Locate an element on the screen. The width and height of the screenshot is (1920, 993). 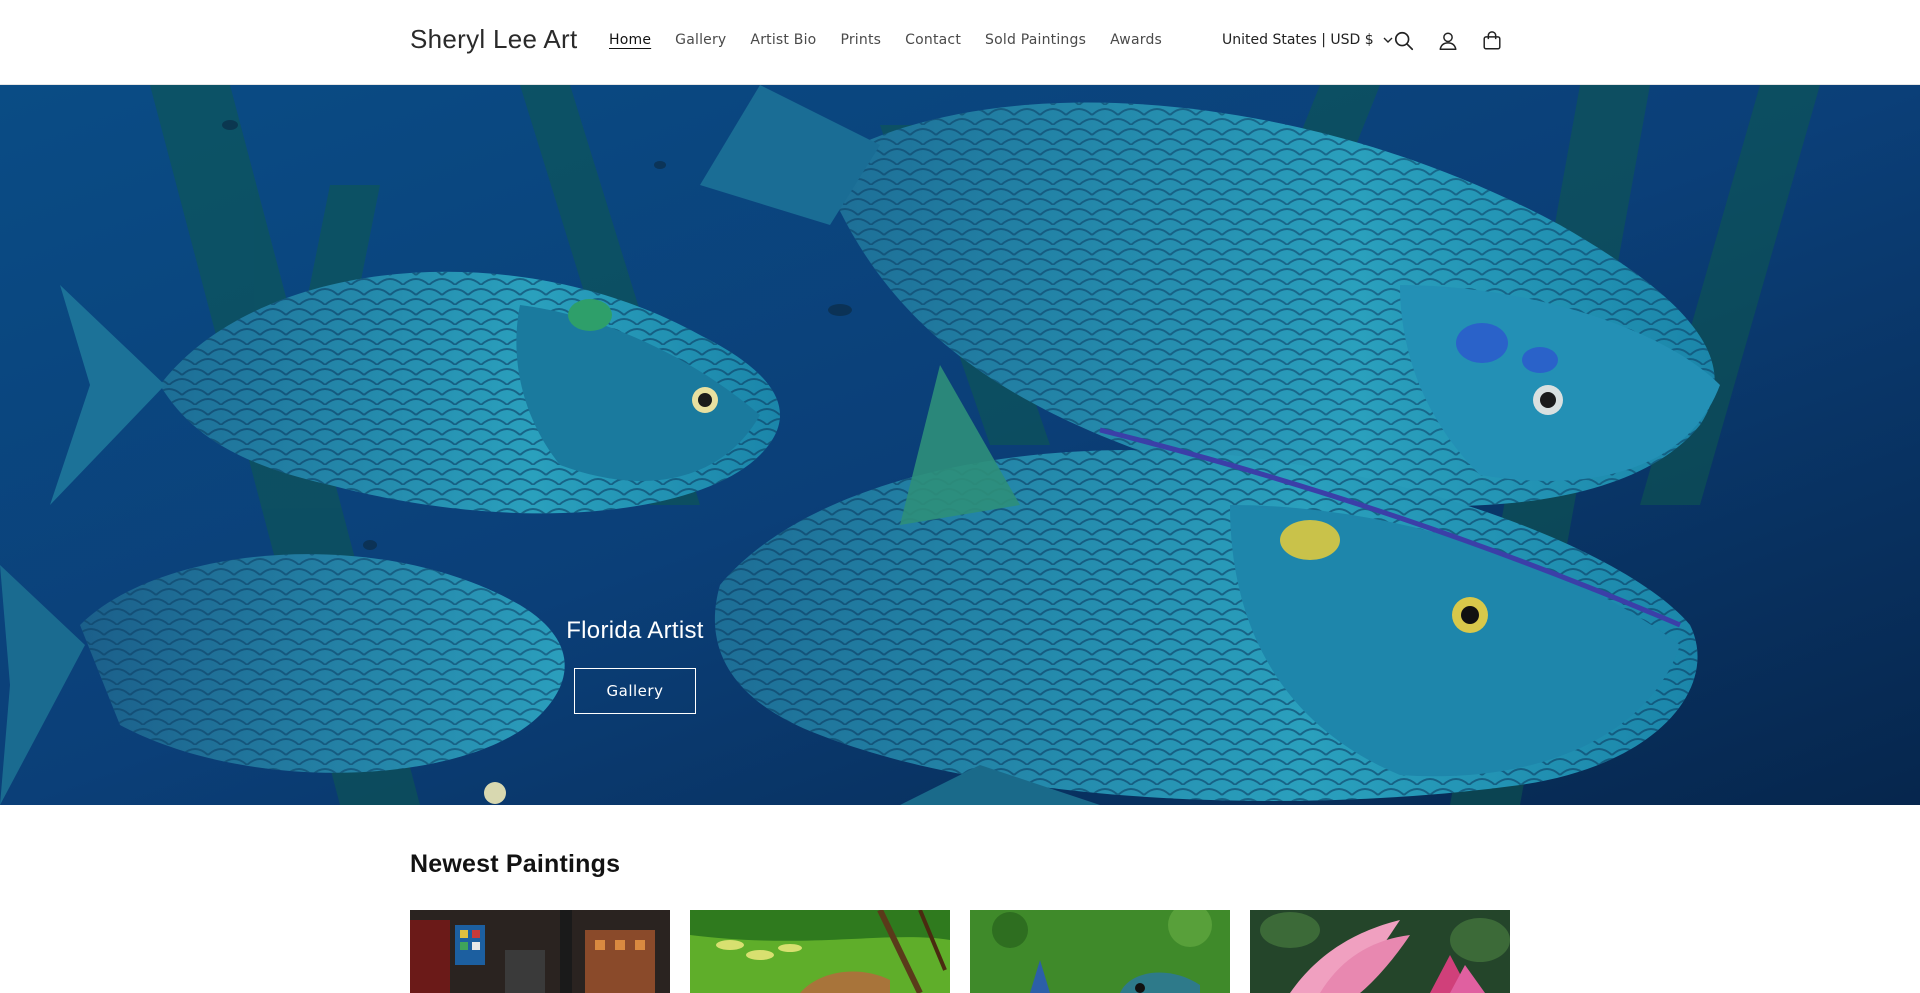
search-icon is located at coordinates (1404, 41).